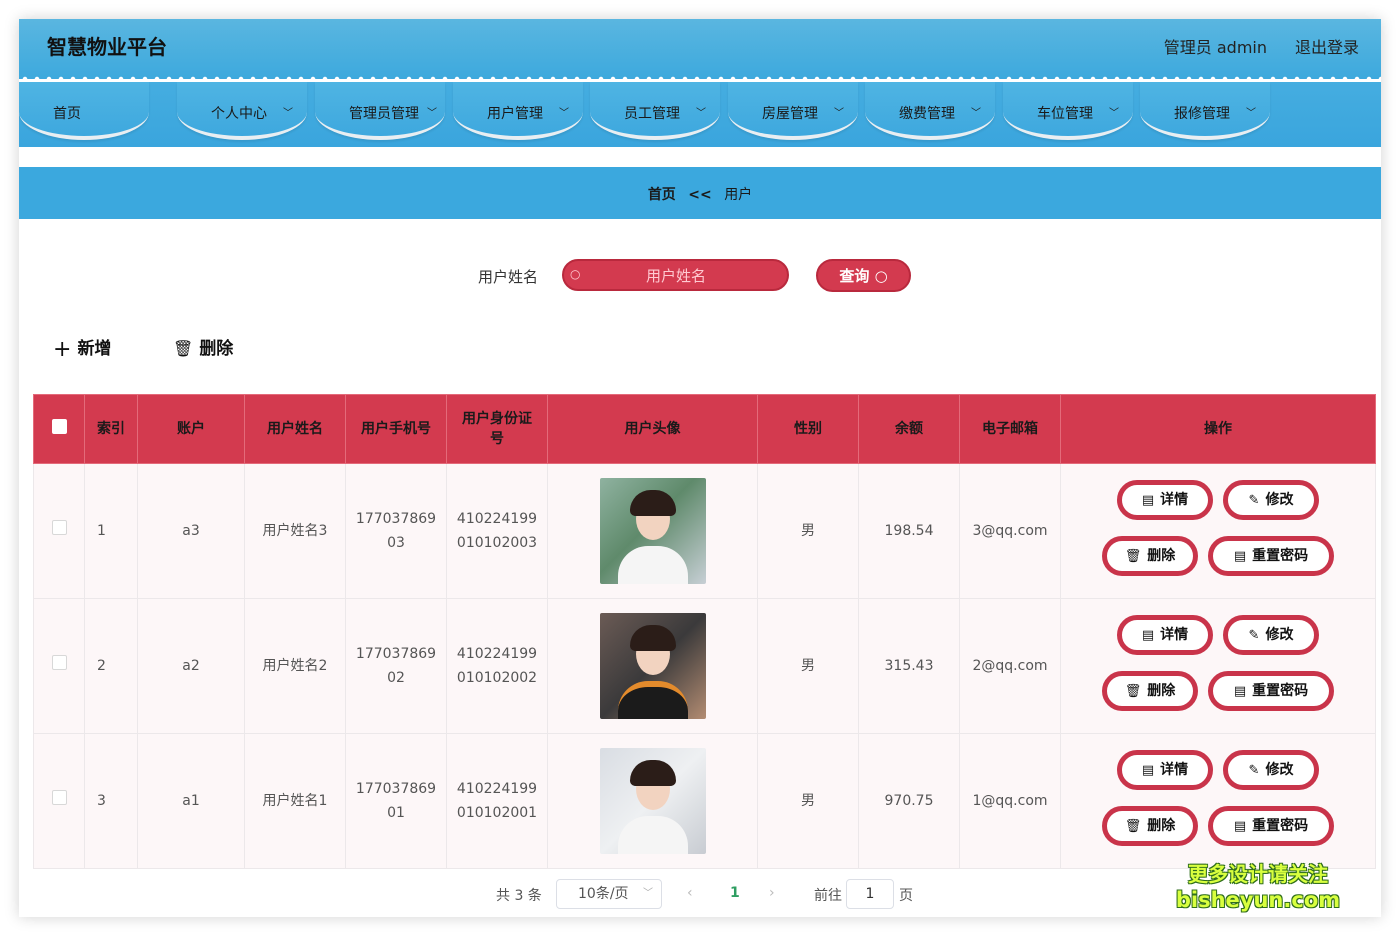 Image resolution: width=1400 pixels, height=936 pixels. Describe the element at coordinates (870, 894) in the screenshot. I see `goto-page-input` at that location.